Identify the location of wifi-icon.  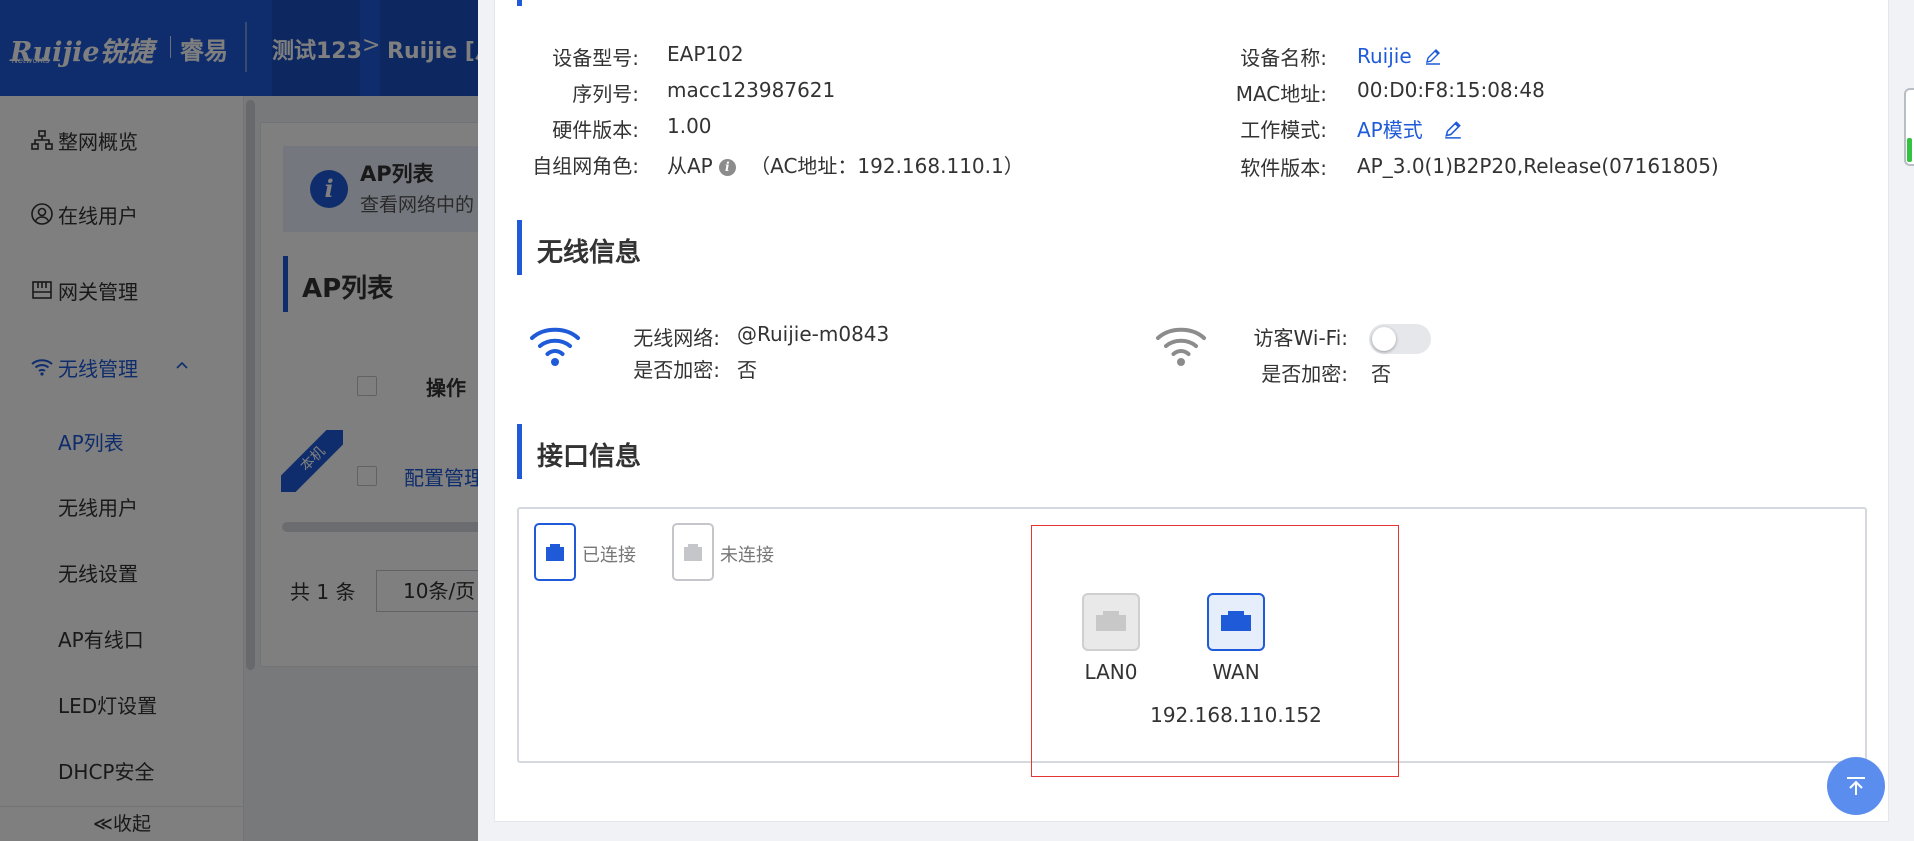
(555, 348).